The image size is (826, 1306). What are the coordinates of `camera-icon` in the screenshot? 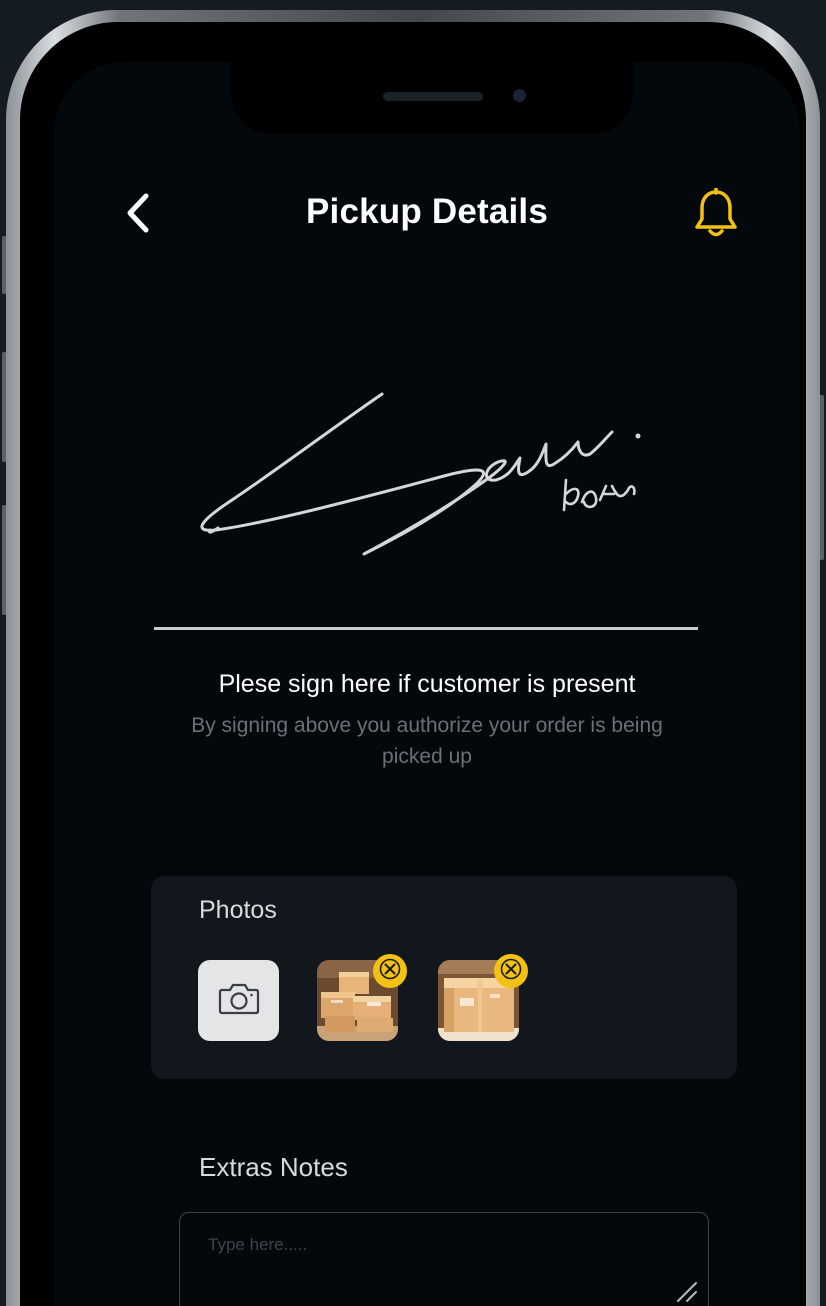 It's located at (239, 1000).